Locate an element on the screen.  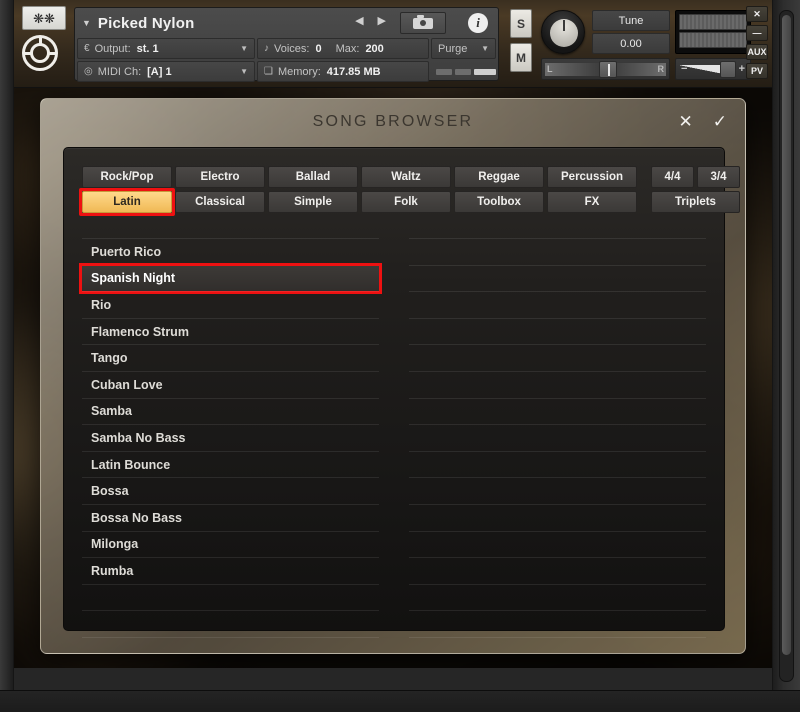
solo-button: S is located at coordinates (521, 23).